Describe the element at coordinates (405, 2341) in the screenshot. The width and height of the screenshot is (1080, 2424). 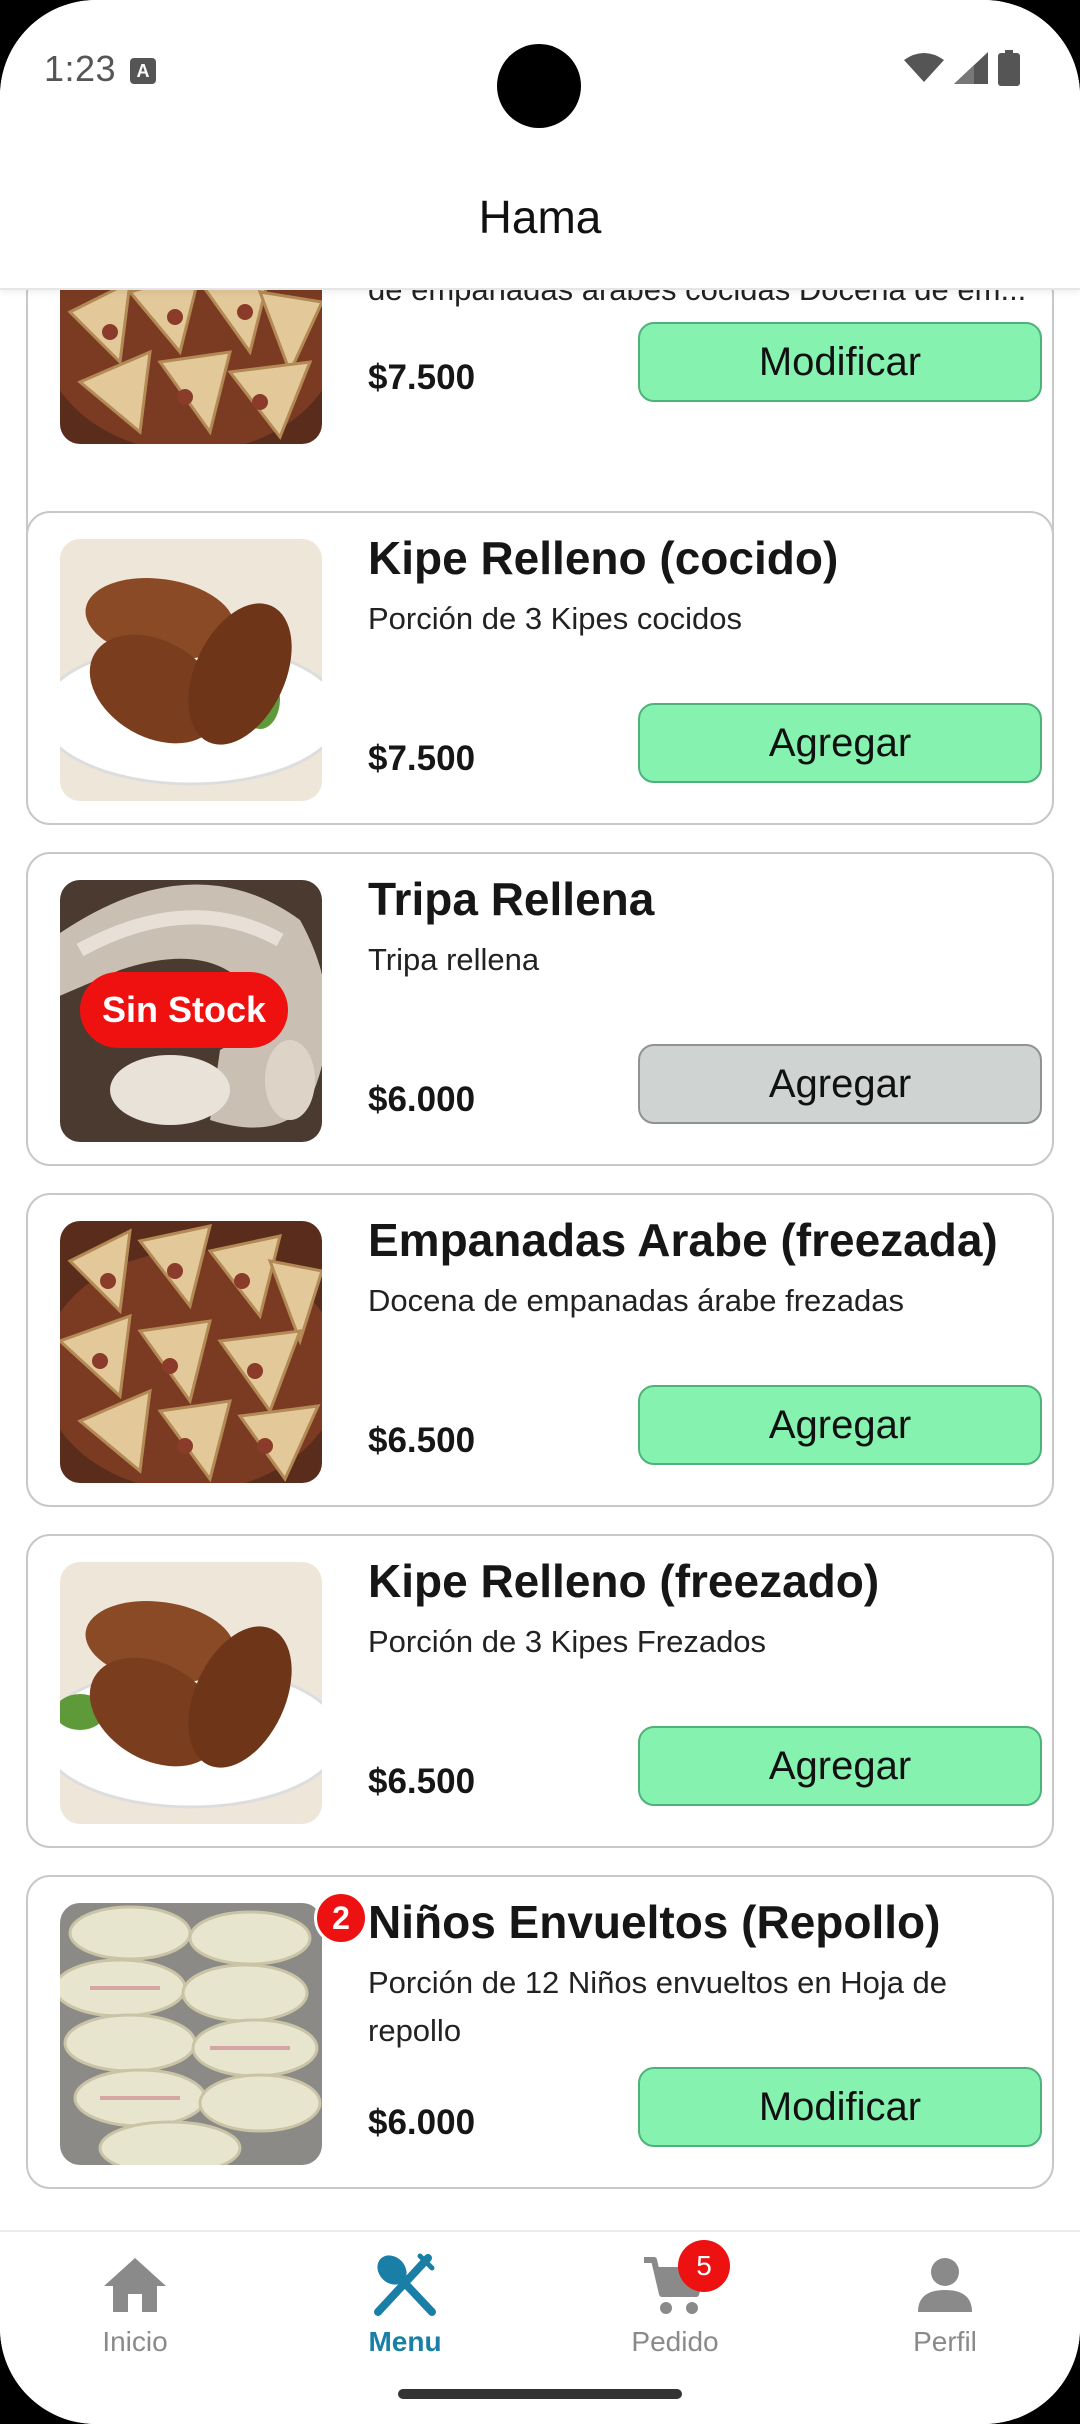
I see `nav-label: Menu` at that location.